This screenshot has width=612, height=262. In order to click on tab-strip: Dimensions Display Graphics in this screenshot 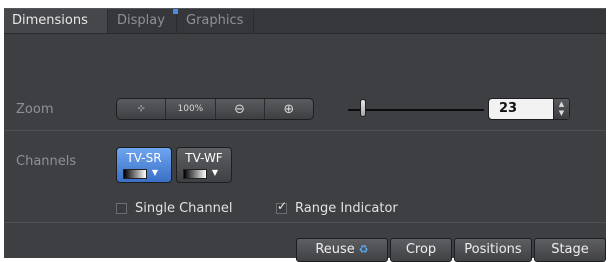, I will do `click(305, 21)`.